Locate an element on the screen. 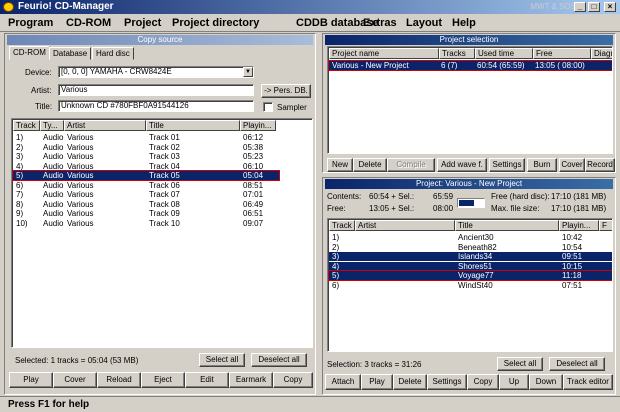 This screenshot has height=412, width=620. project-delete-button: Delete is located at coordinates (410, 382).